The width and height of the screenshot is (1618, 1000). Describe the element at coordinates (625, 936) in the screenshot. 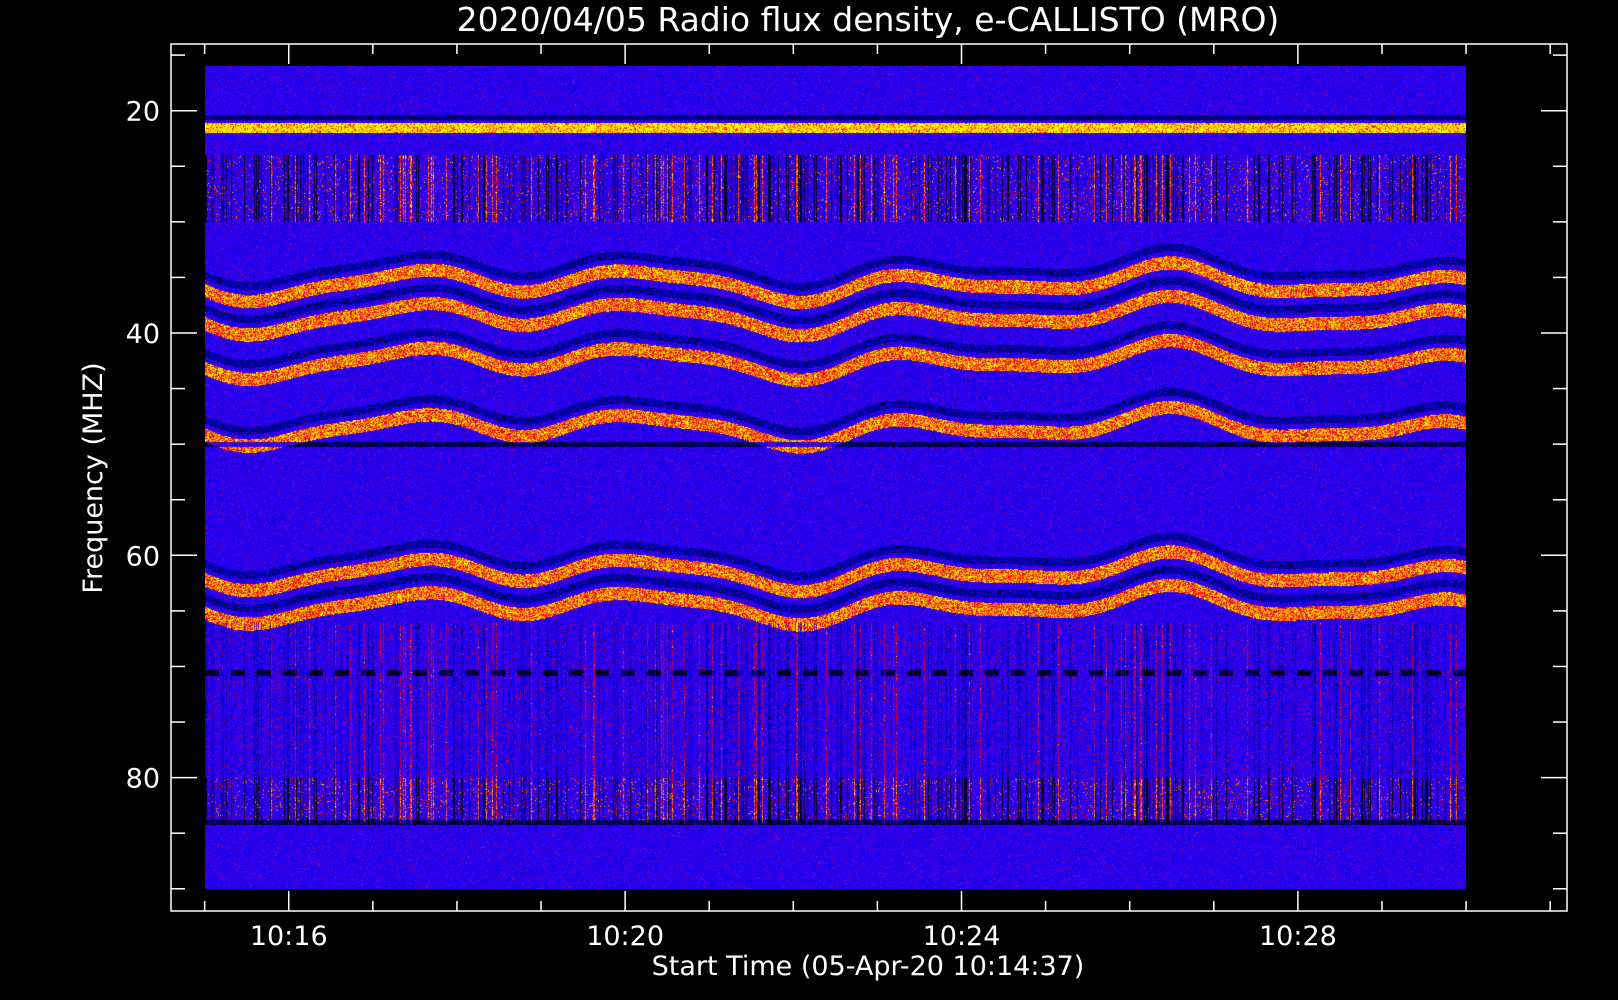

I see `x-tick-label: 10:20` at that location.